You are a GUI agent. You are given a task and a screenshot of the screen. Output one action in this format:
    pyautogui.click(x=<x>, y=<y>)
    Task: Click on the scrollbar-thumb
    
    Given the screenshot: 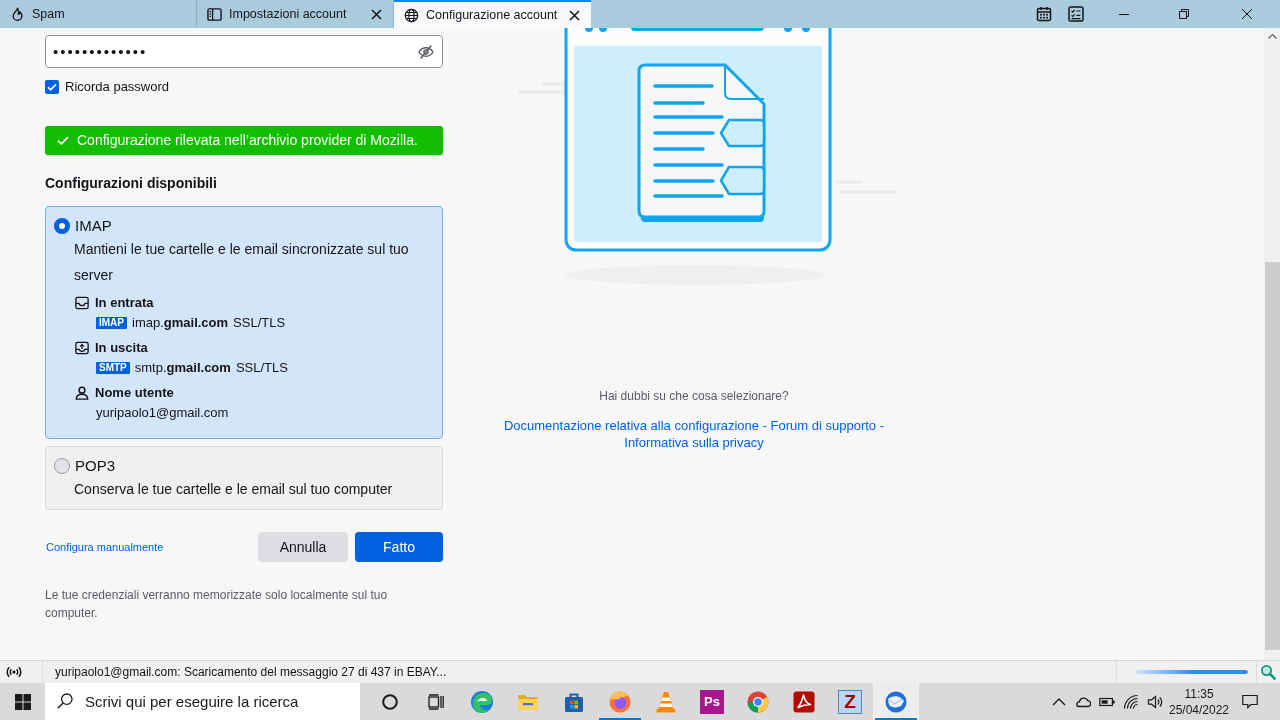 What is the action you would take?
    pyautogui.click(x=1272, y=456)
    